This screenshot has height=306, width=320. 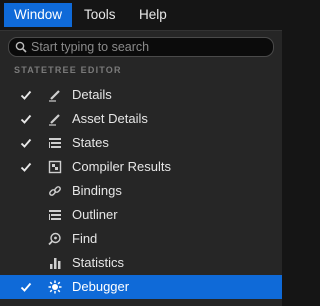 What do you see at coordinates (141, 263) in the screenshot?
I see `menu-item-statistics: Statistics` at bounding box center [141, 263].